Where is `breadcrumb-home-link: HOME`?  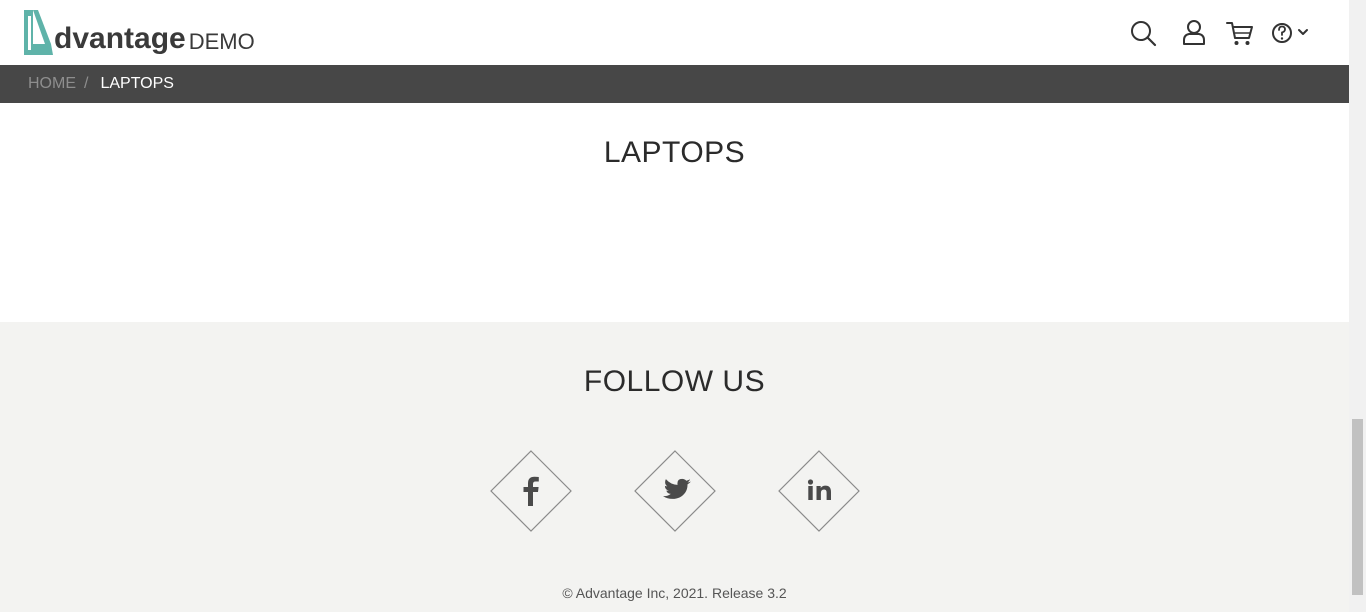 breadcrumb-home-link: HOME is located at coordinates (52, 84).